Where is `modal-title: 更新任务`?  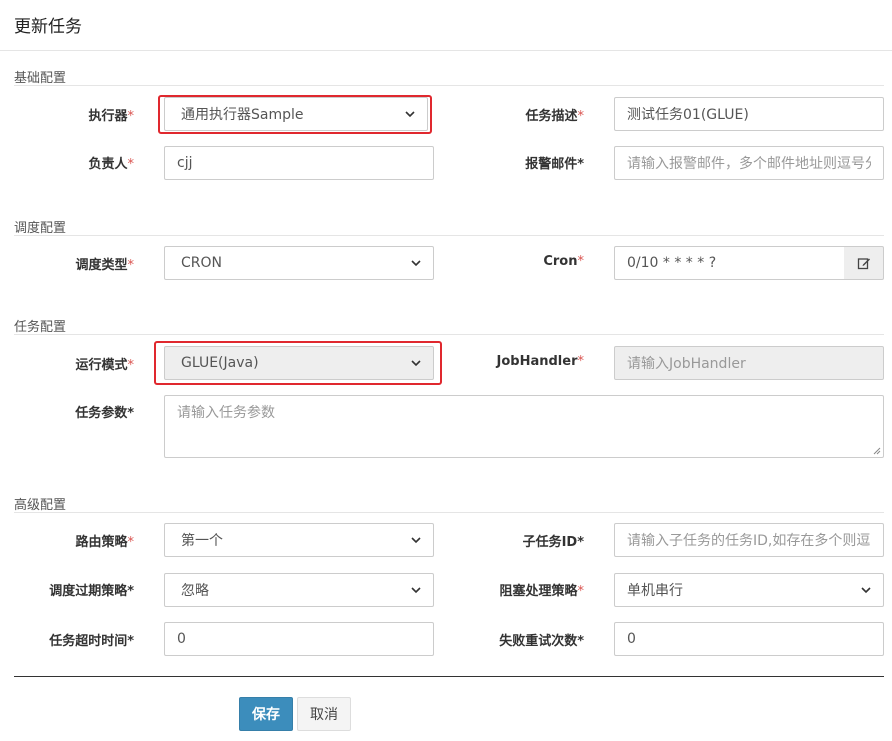
modal-title: 更新任务 is located at coordinates (48, 27).